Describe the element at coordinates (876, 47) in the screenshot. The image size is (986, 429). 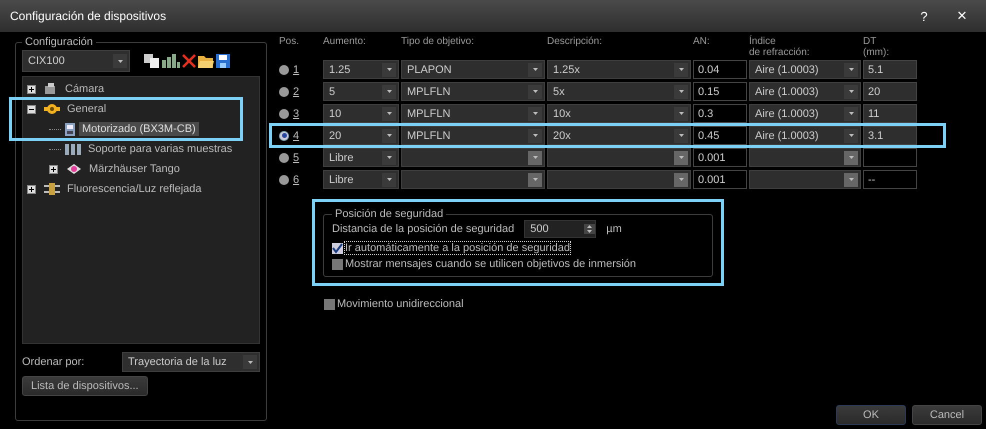
I see `column-header: DT (mm):` at that location.